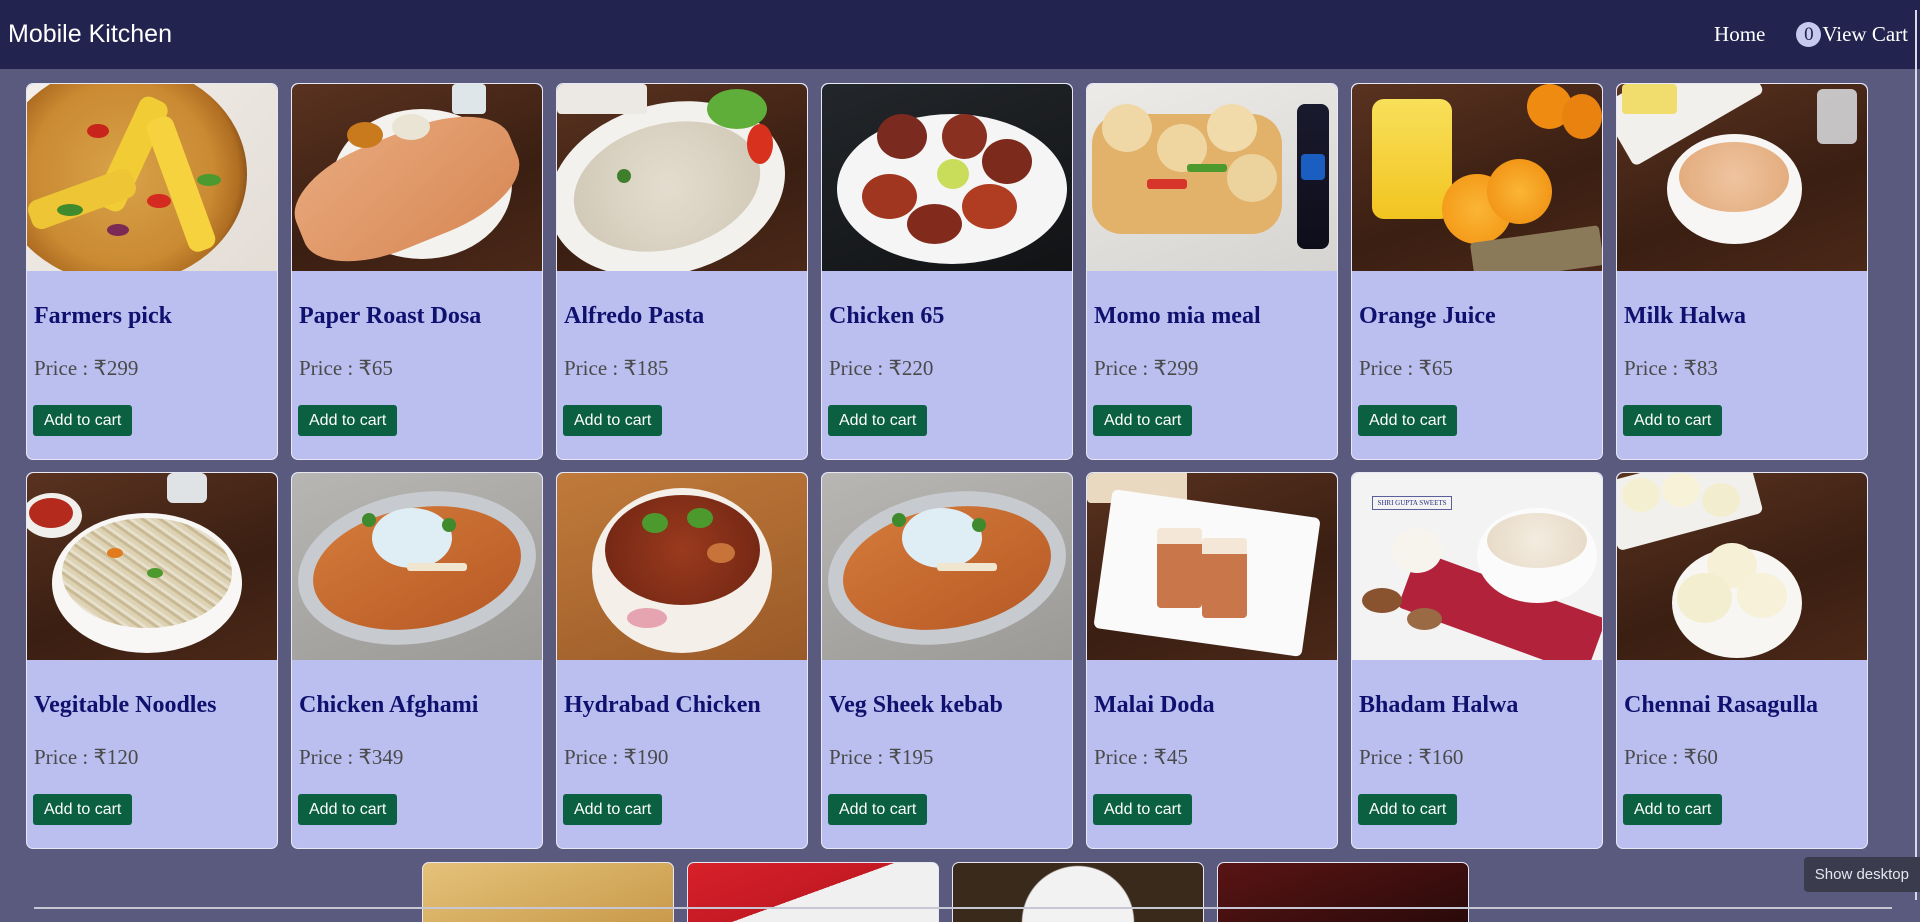 The height and width of the screenshot is (922, 1920). What do you see at coordinates (1916, 455) in the screenshot?
I see `scrollbar` at bounding box center [1916, 455].